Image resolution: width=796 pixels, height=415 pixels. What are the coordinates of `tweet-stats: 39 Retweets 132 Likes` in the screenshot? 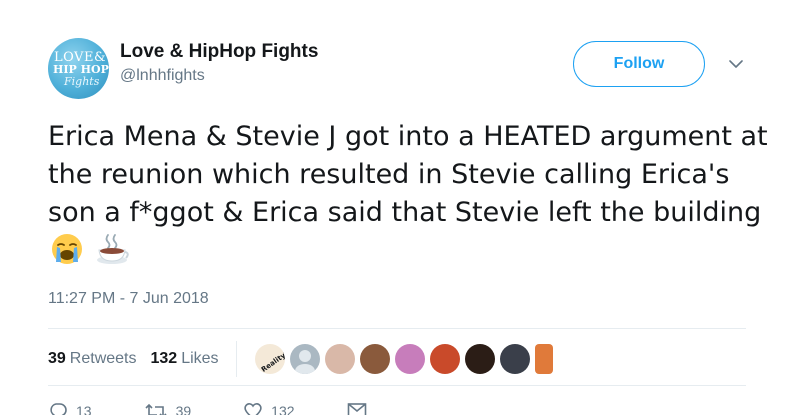 It's located at (140, 359).